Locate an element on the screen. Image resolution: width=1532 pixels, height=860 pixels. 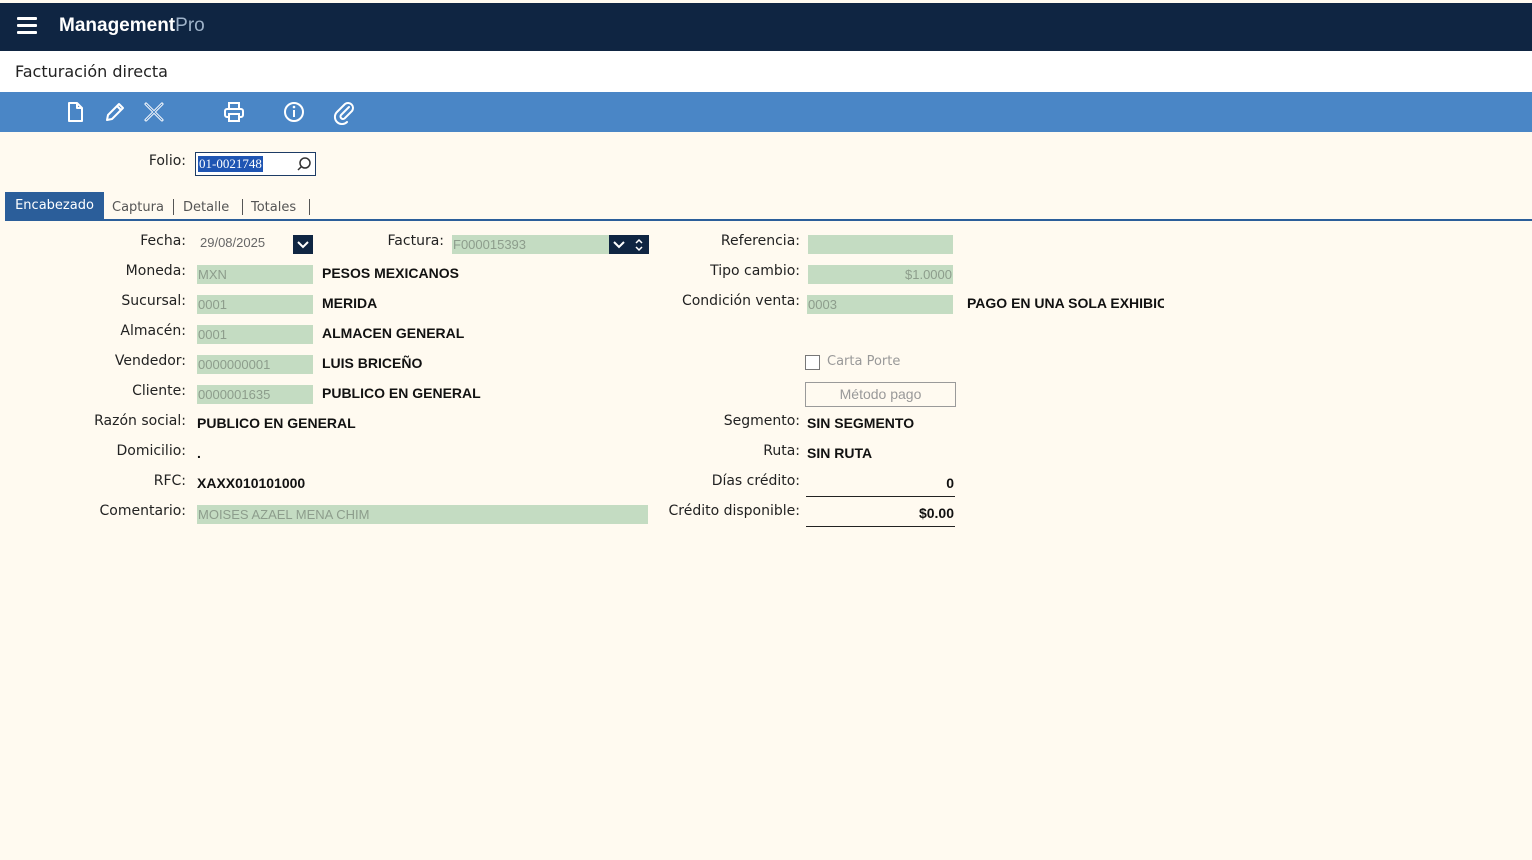
rfc-label: RFC: is located at coordinates (169, 481).